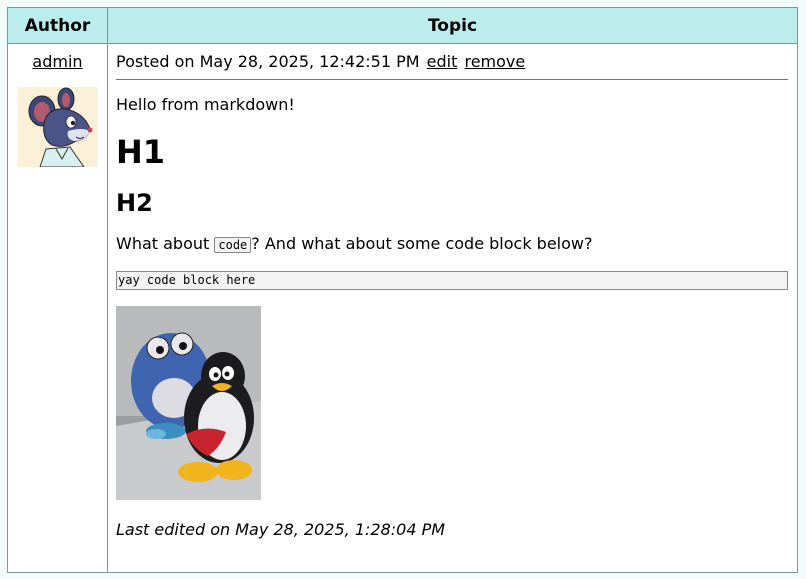  What do you see at coordinates (57, 25) in the screenshot?
I see `author-column-header: Author` at bounding box center [57, 25].